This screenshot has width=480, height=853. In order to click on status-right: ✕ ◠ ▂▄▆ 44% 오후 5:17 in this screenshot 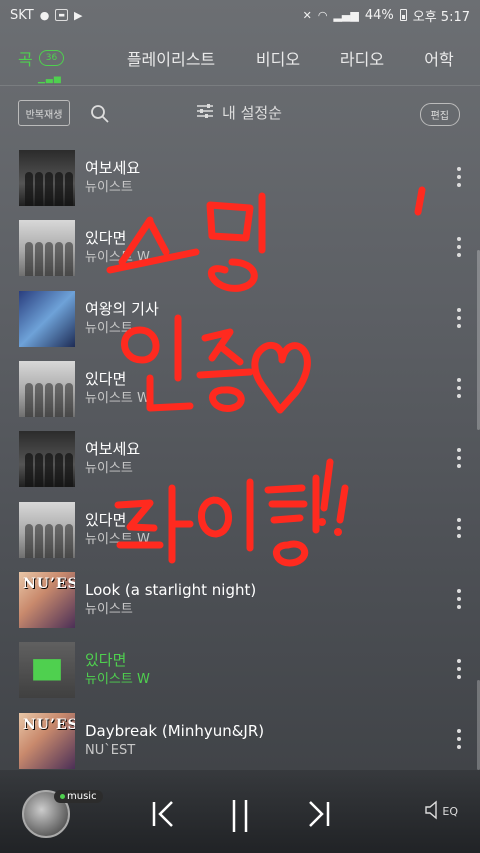, I will do `click(386, 15)`.